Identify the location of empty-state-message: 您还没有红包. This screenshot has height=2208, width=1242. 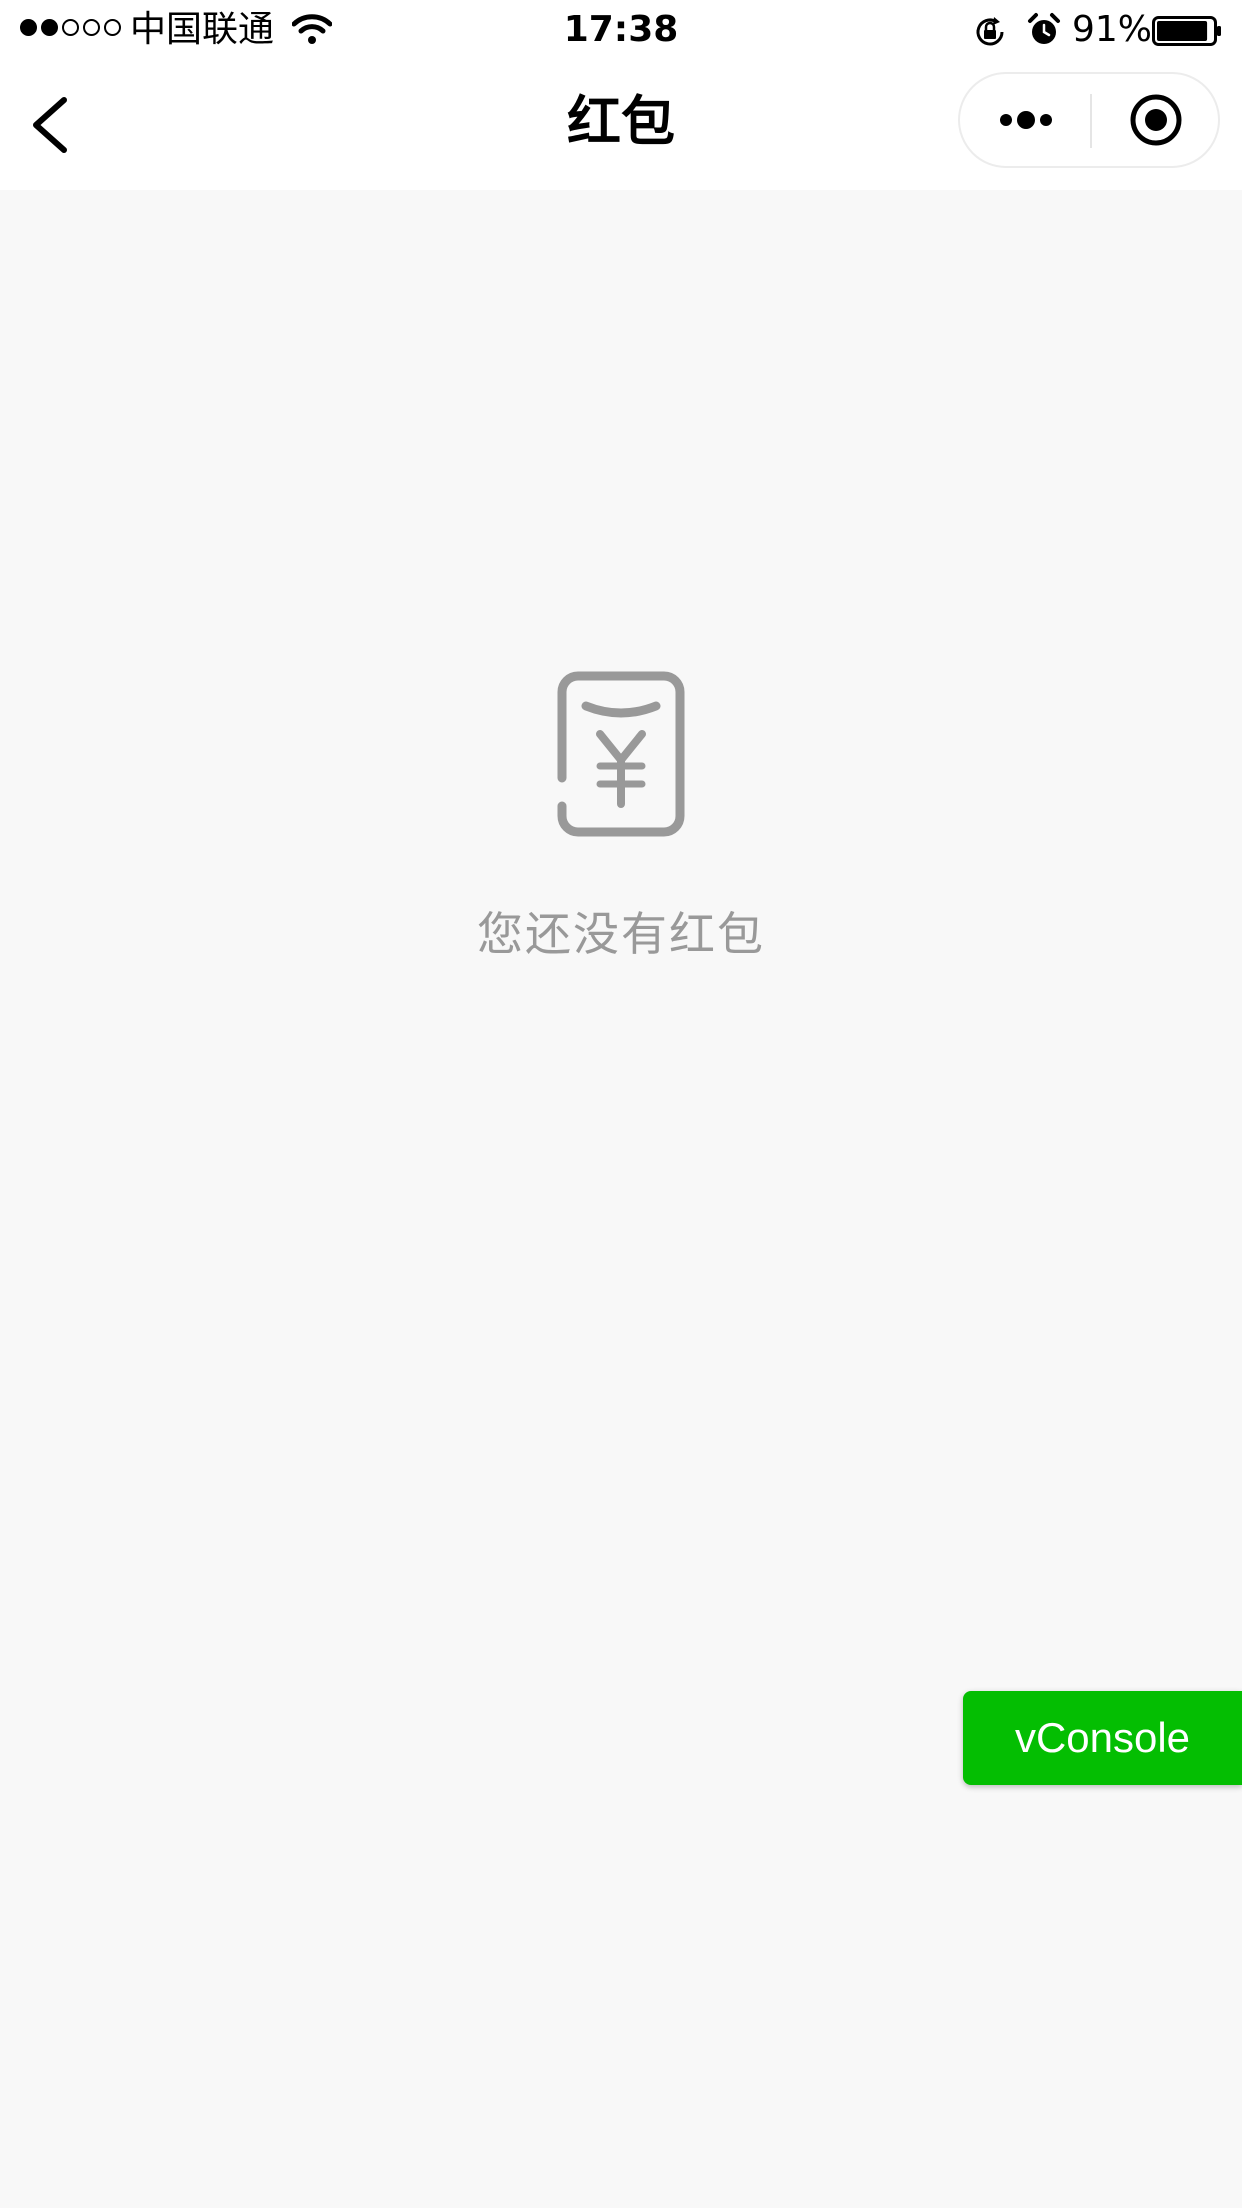
(621, 934).